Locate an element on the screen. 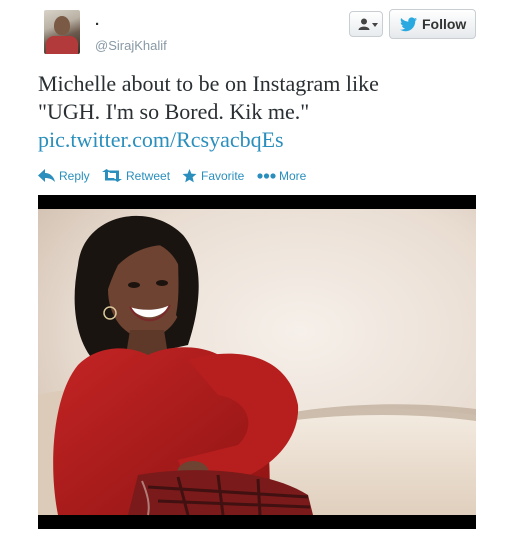 The height and width of the screenshot is (541, 515). user-handle: @SirajKhalif is located at coordinates (131, 45).